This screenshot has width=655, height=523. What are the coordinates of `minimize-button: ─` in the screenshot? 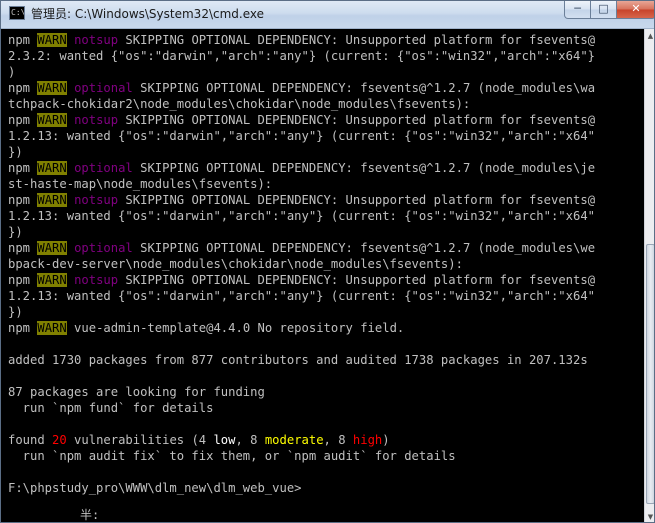 It's located at (577, 10).